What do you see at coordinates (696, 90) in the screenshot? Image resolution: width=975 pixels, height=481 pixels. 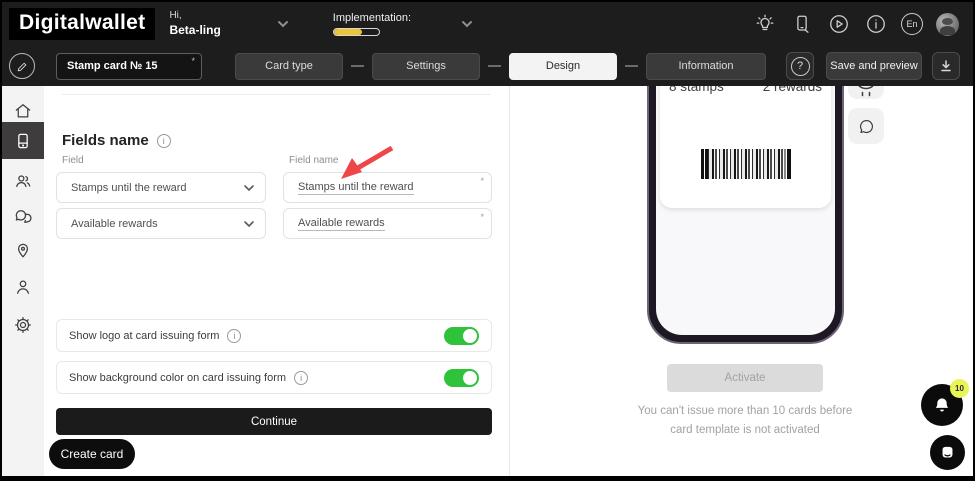 I see `stamps-stat-value: 8 stamps` at bounding box center [696, 90].